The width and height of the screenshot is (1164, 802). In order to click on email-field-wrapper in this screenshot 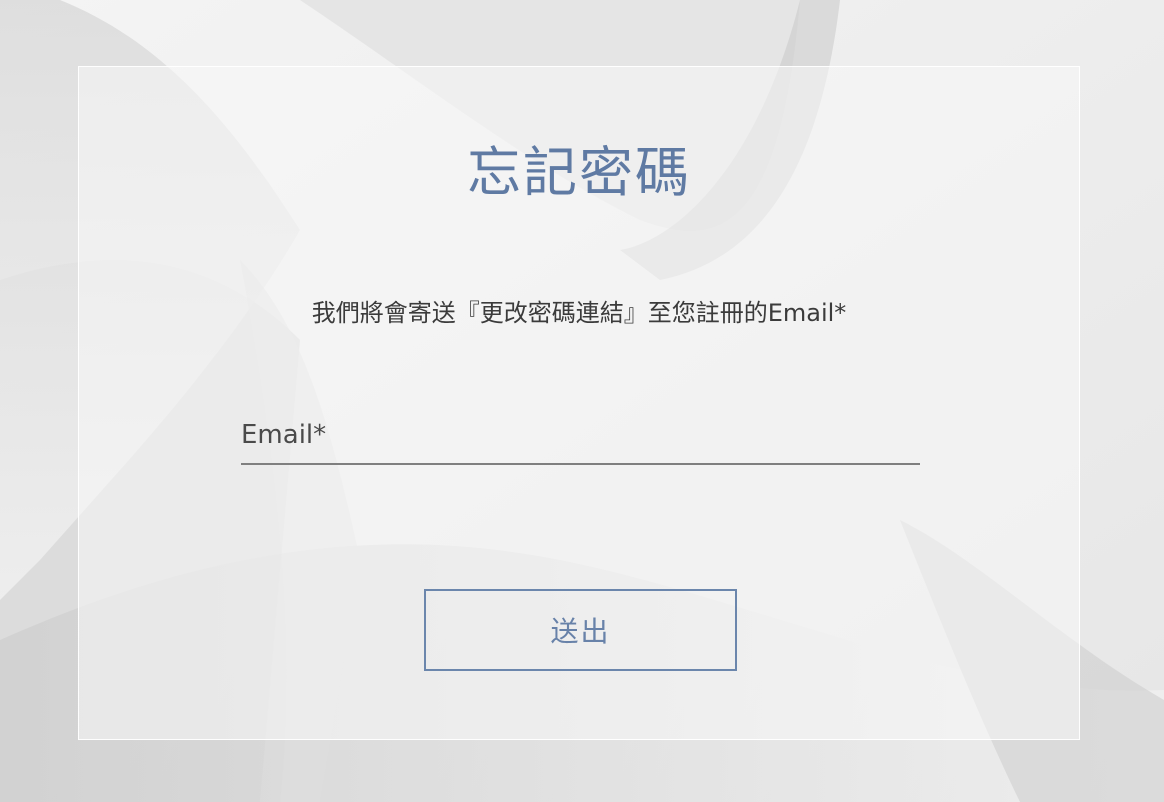, I will do `click(580, 440)`.